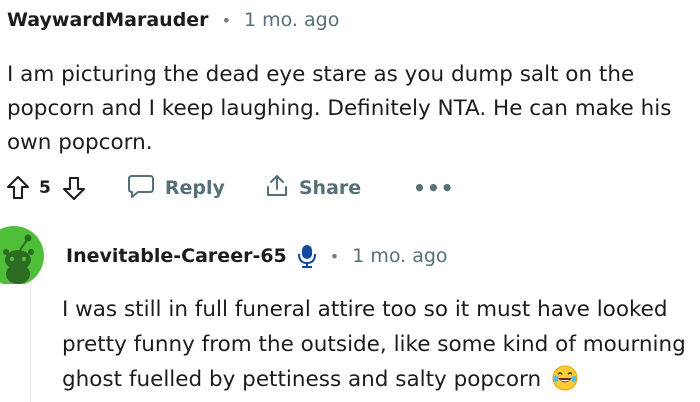 This screenshot has width=700, height=402. I want to click on reply-timestamp: 1 mo. ago, so click(399, 256).